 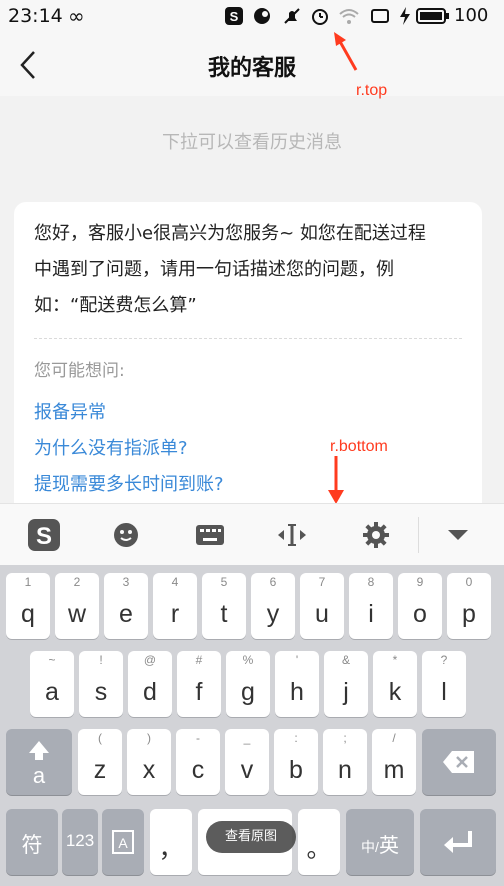 I want to click on key-k: * k, so click(x=395, y=684).